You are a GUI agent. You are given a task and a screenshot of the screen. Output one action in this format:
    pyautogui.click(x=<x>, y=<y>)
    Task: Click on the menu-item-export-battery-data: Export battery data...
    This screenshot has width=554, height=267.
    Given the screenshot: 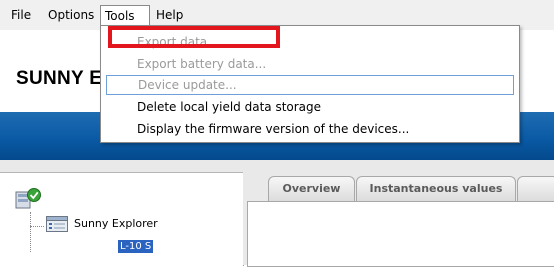 What is the action you would take?
    pyautogui.click(x=310, y=64)
    